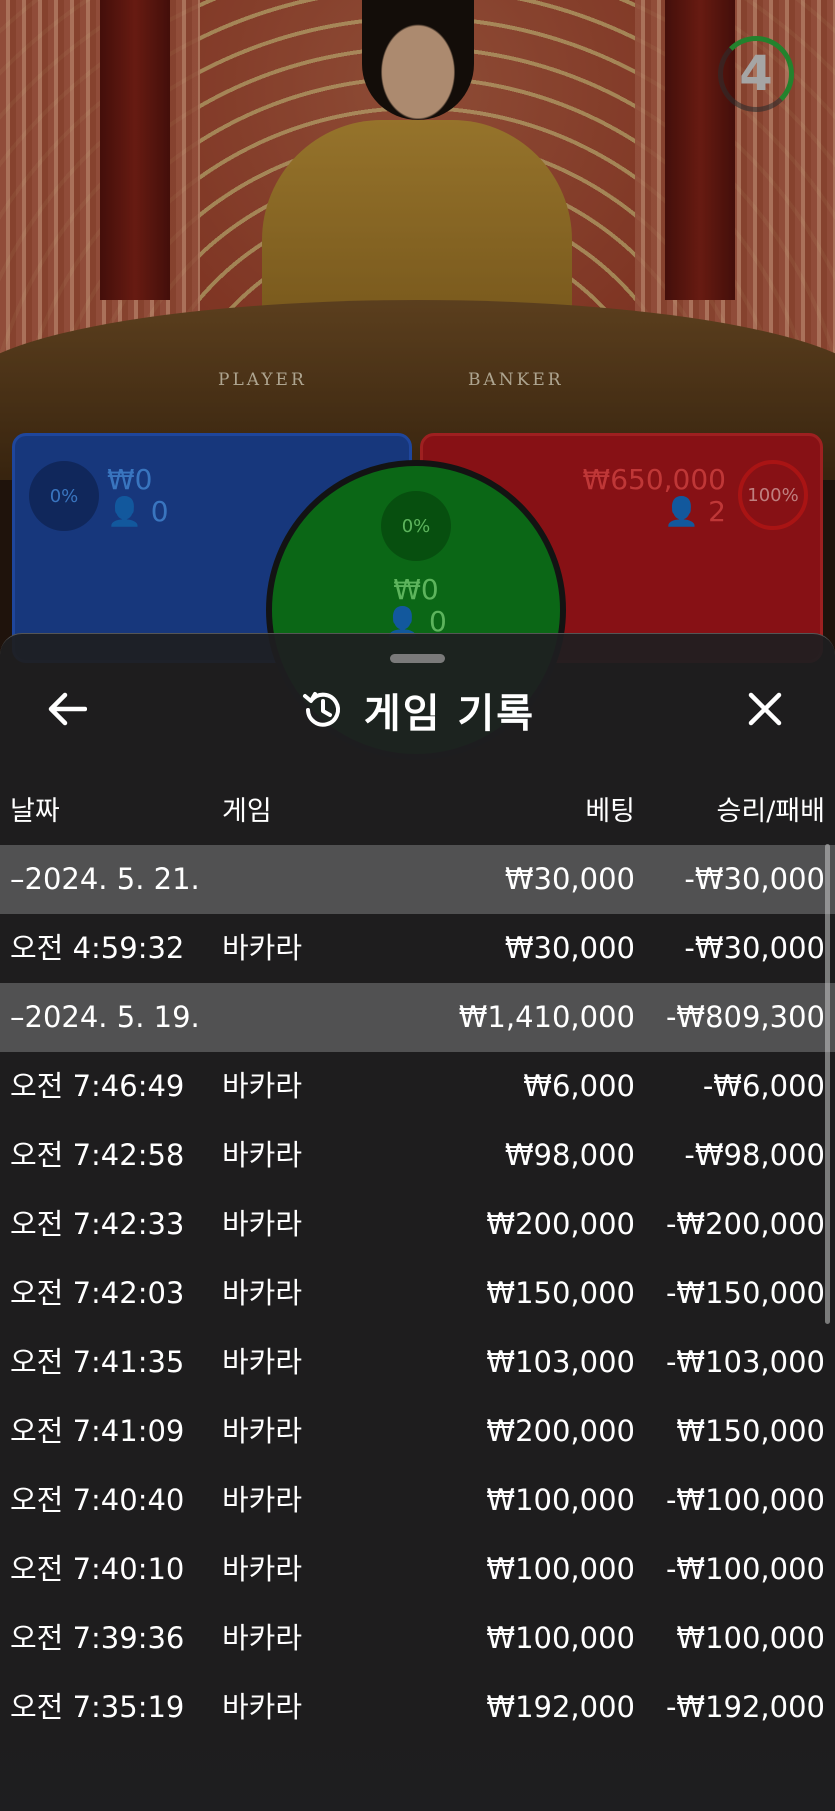  What do you see at coordinates (97, 1362) in the screenshot?
I see `row-date: 오전 7:41:35` at bounding box center [97, 1362].